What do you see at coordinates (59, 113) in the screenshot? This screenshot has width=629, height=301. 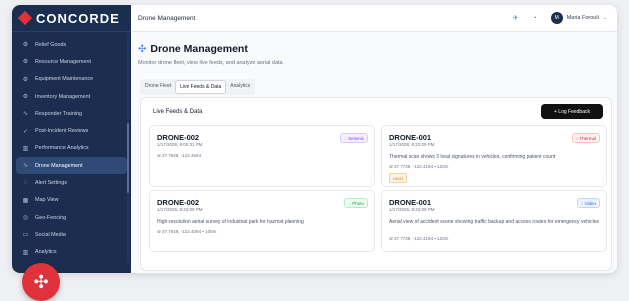 I see `sidebar-item-label: Responder Training` at bounding box center [59, 113].